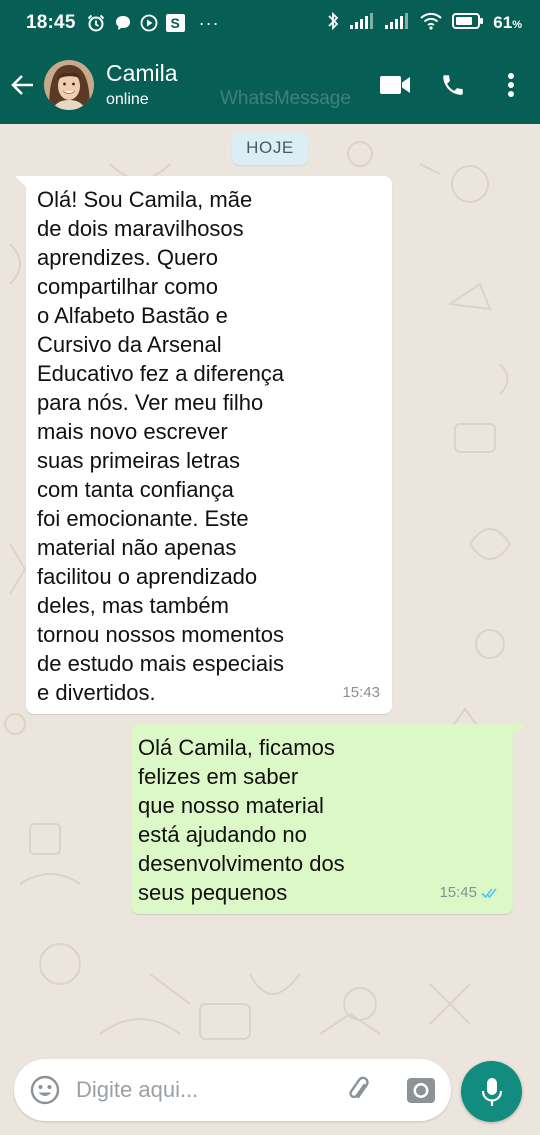 Image resolution: width=540 pixels, height=1135 pixels. Describe the element at coordinates (519, 730) in the screenshot. I see `outgoing-bubble-tail` at that location.